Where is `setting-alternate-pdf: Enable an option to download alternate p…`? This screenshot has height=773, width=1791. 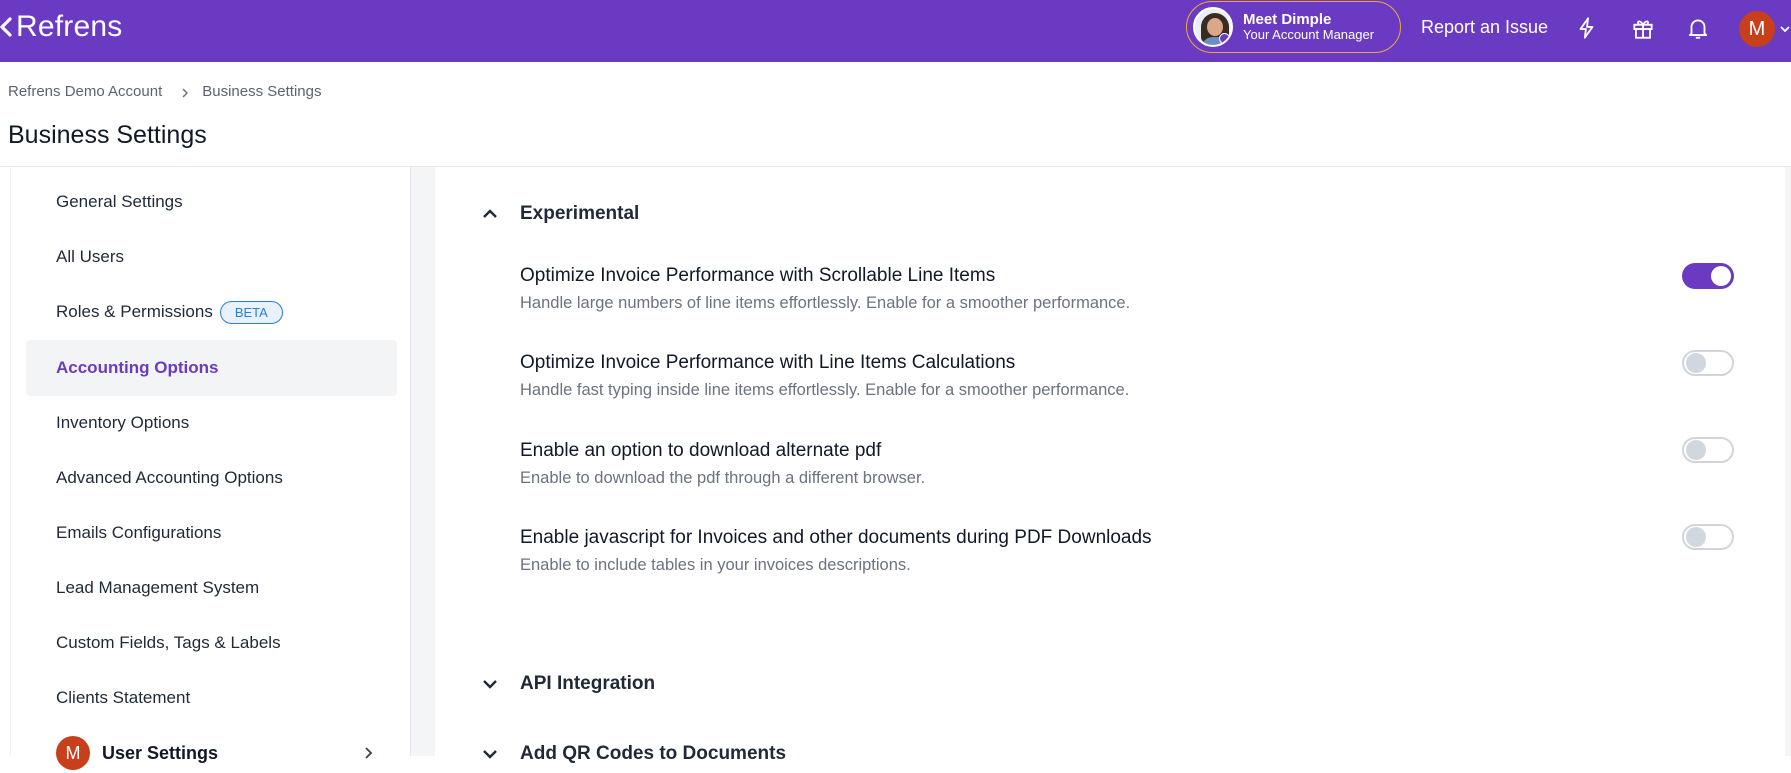
setting-alternate-pdf: Enable an option to download alternate p… is located at coordinates (1135, 464).